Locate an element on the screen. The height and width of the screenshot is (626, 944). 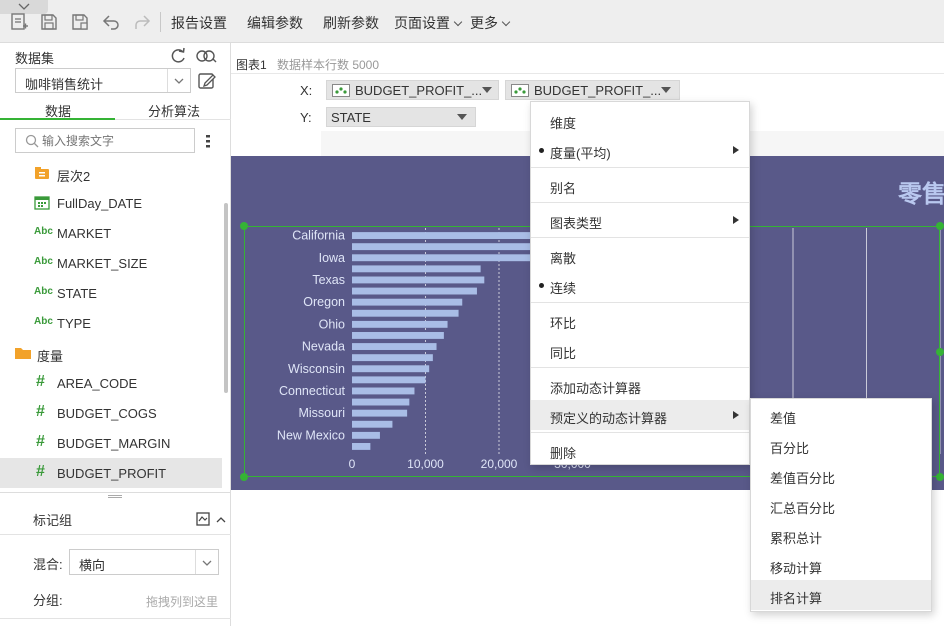
menu-item-delete: 删除 is located at coordinates (640, 450).